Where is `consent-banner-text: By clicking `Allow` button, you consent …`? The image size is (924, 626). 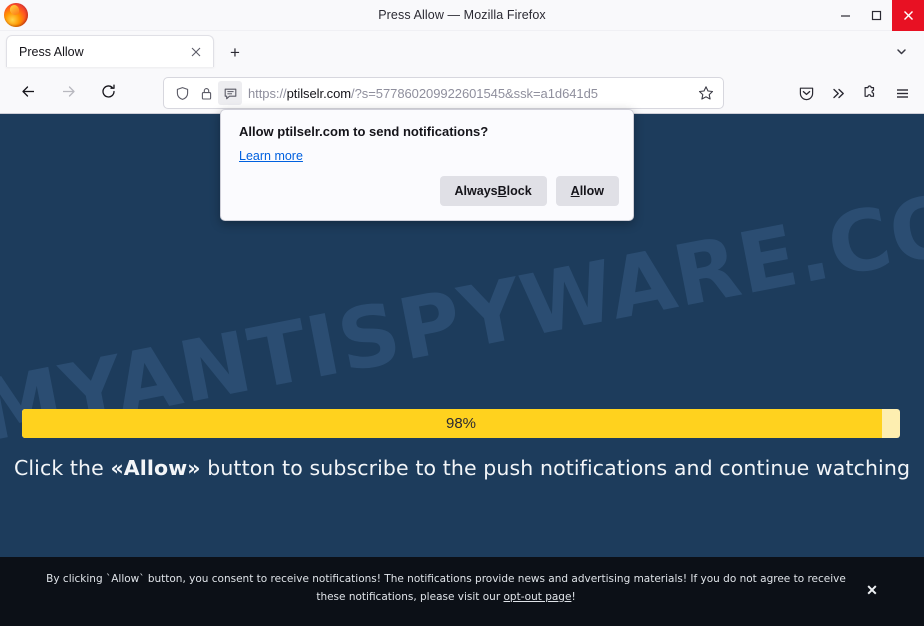
consent-banner-text: By clicking `Allow` button, you consent … is located at coordinates (446, 588).